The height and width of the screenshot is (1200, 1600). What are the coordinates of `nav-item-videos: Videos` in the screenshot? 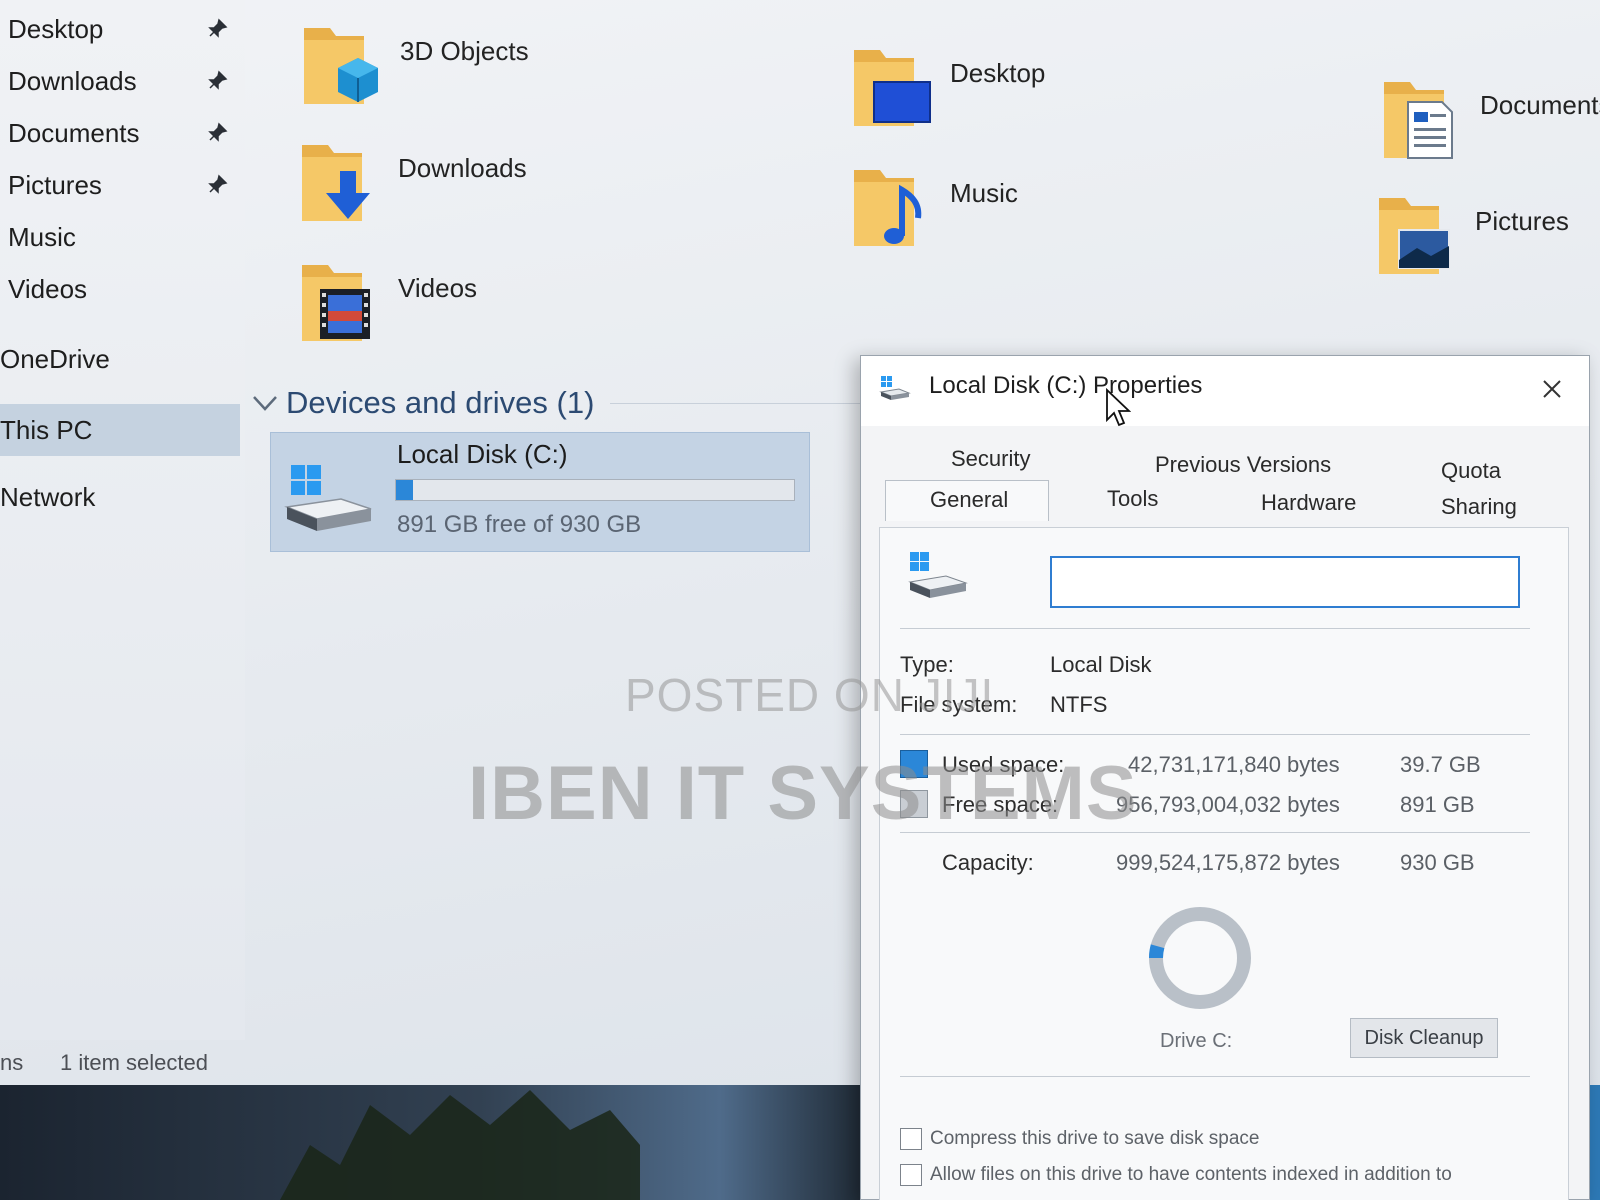 It's located at (120, 289).